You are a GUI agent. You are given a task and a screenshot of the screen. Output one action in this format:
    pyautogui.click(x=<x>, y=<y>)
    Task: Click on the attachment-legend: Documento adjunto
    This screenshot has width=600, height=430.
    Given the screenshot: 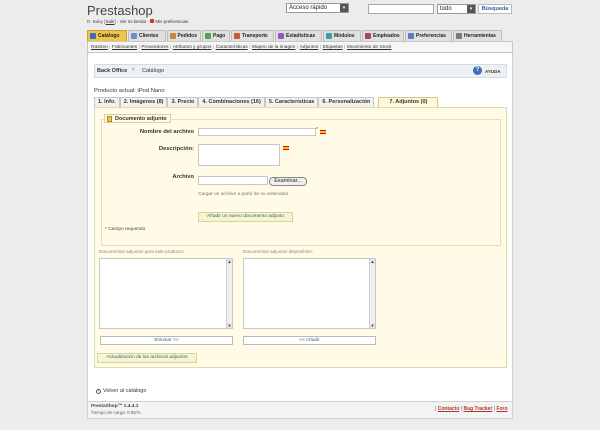 What is the action you would take?
    pyautogui.click(x=137, y=118)
    